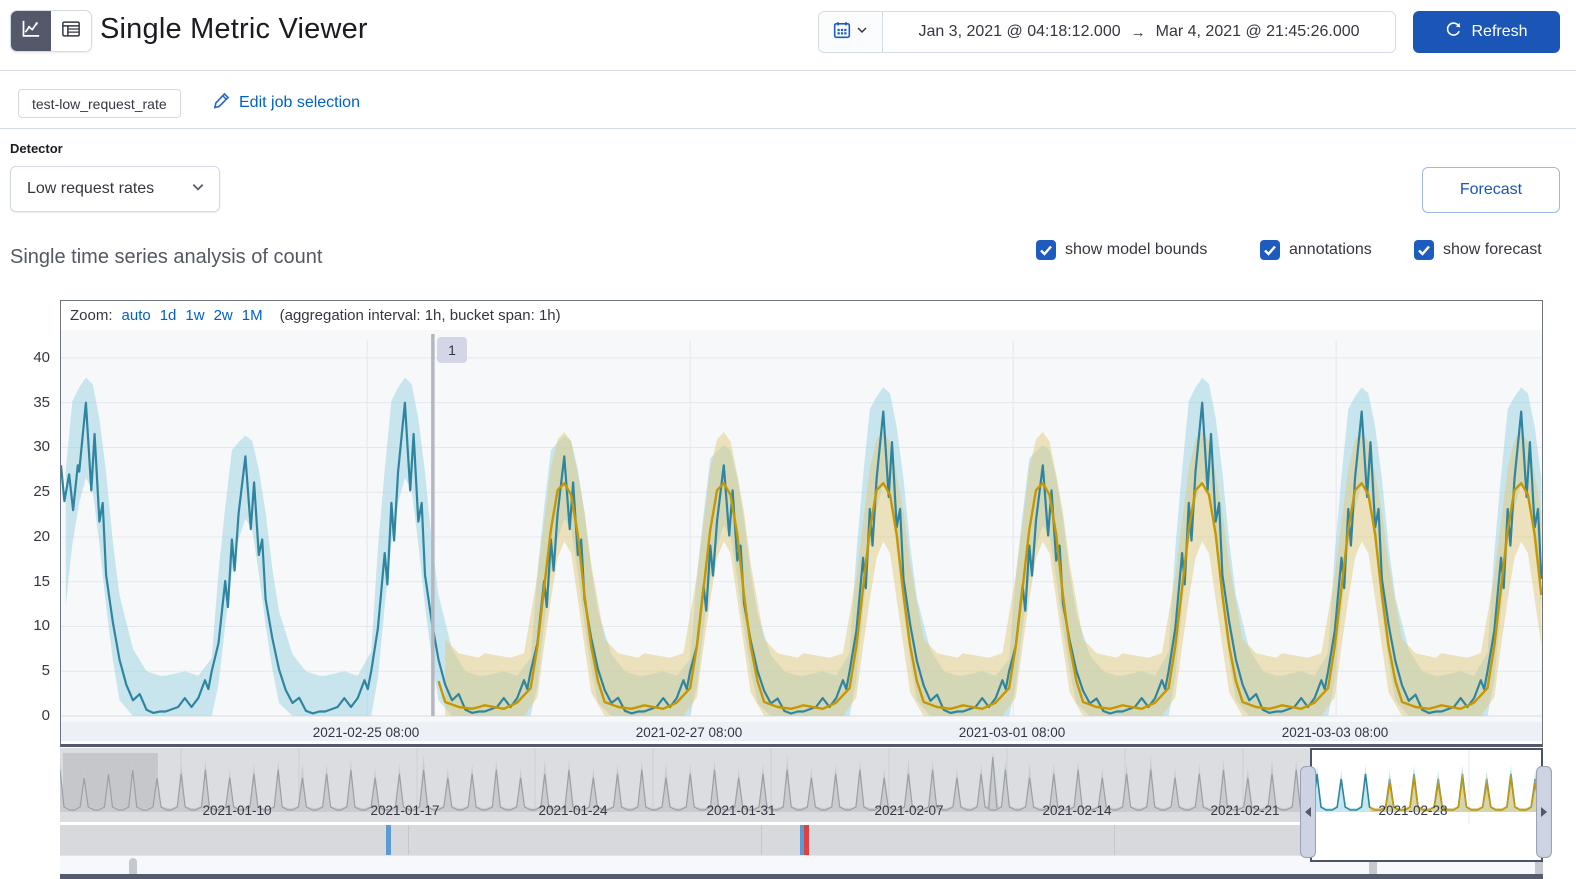 The width and height of the screenshot is (1576, 879). I want to click on zoom-link-1w: 1w, so click(194, 315).